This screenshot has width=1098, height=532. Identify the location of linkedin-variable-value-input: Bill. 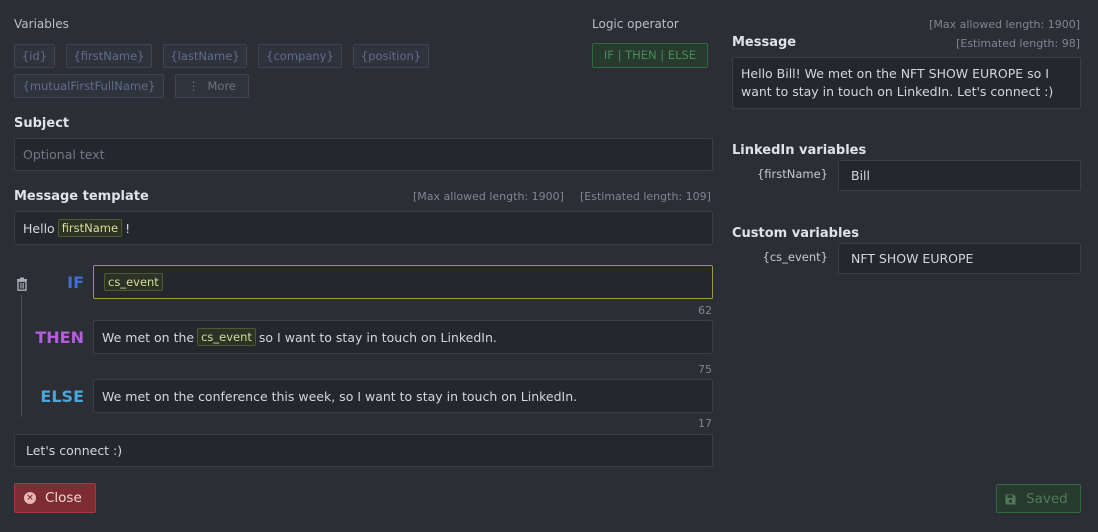
(959, 175).